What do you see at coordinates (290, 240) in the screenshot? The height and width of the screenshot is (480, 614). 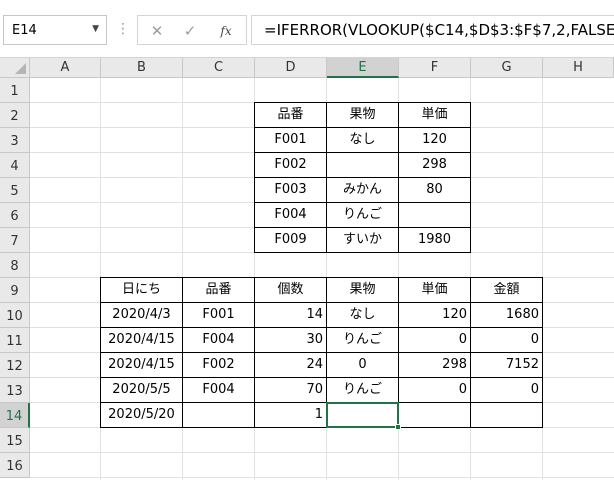 I see `master-table-cell: F009` at bounding box center [290, 240].